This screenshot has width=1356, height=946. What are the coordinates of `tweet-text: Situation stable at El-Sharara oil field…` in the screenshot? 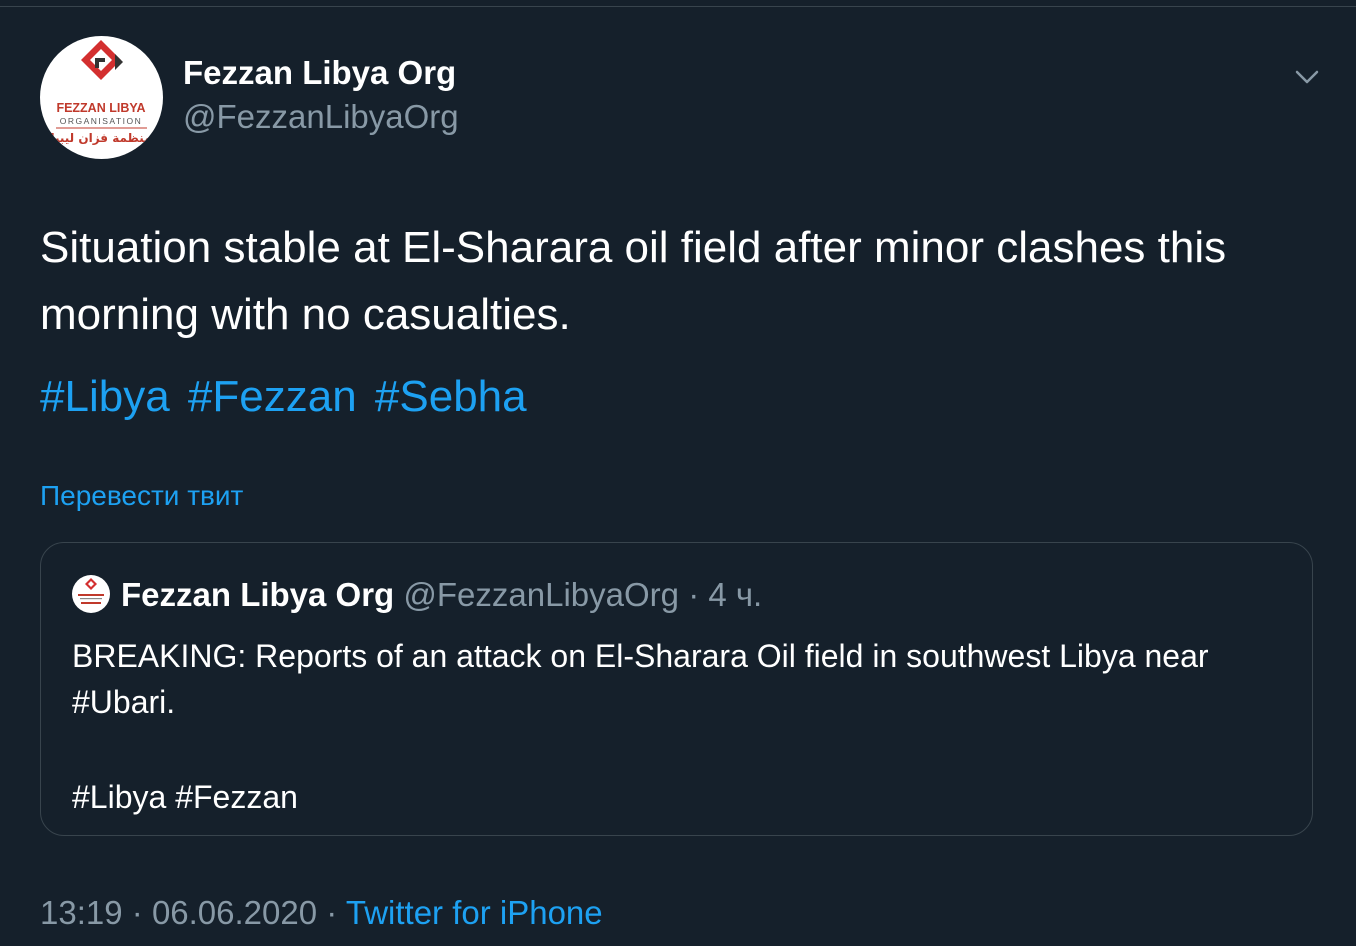 It's located at (633, 281).